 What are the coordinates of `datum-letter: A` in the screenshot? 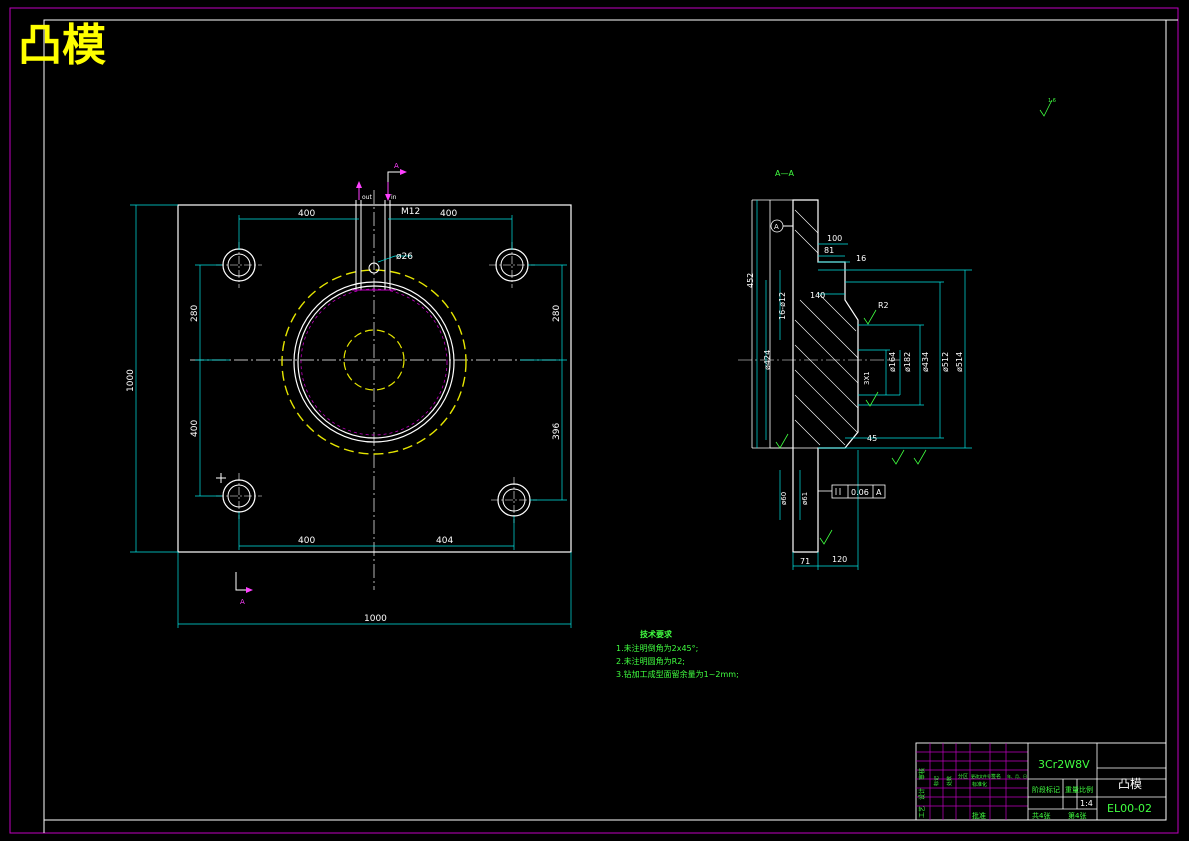 It's located at (776, 227).